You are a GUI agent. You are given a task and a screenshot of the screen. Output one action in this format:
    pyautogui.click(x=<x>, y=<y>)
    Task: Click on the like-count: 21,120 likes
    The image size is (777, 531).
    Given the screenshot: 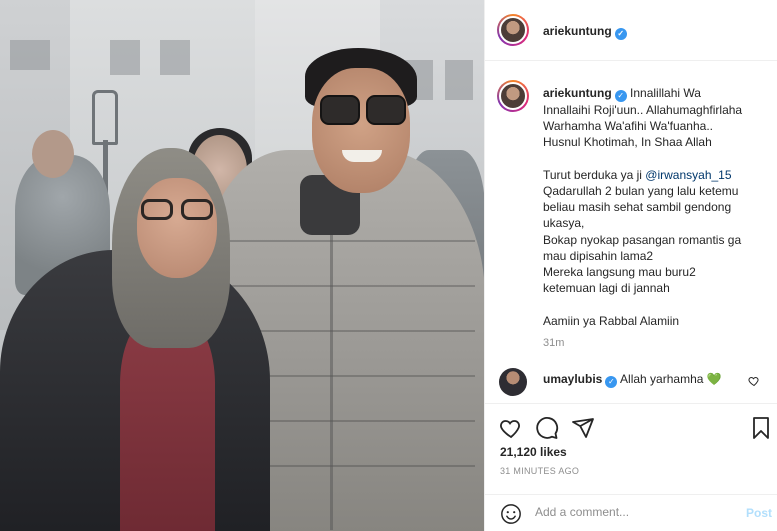 What is the action you would take?
    pyautogui.click(x=533, y=452)
    